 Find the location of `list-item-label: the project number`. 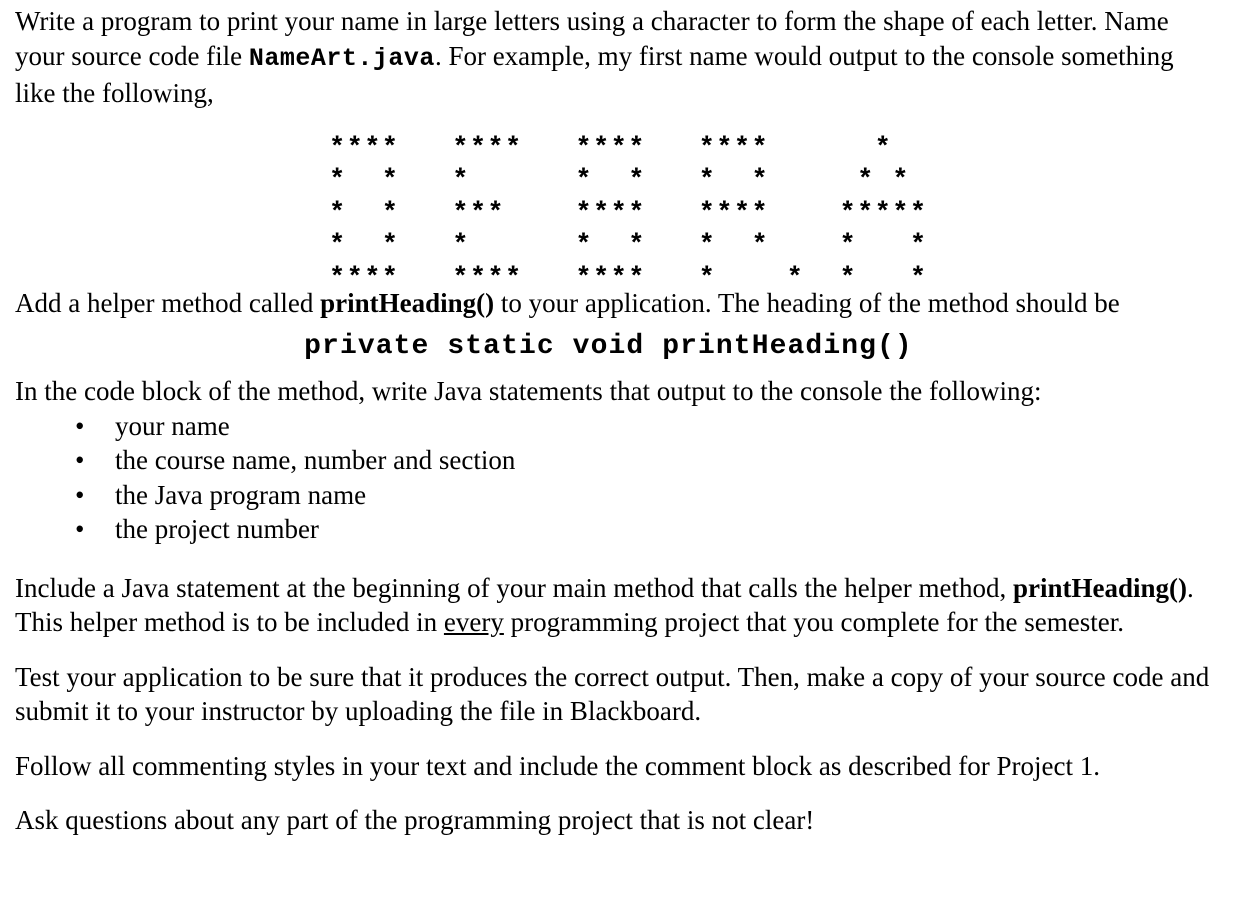

list-item-label: the project number is located at coordinates (217, 529).